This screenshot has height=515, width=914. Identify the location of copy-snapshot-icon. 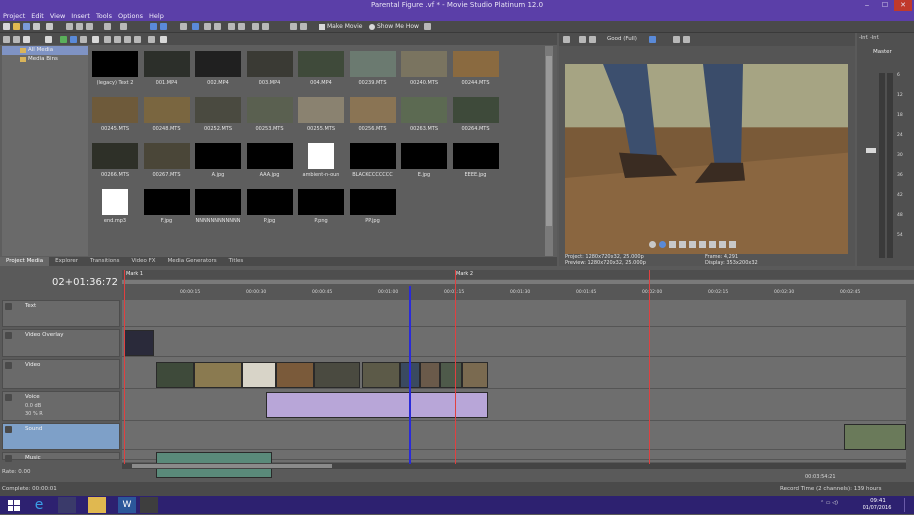
(676, 39).